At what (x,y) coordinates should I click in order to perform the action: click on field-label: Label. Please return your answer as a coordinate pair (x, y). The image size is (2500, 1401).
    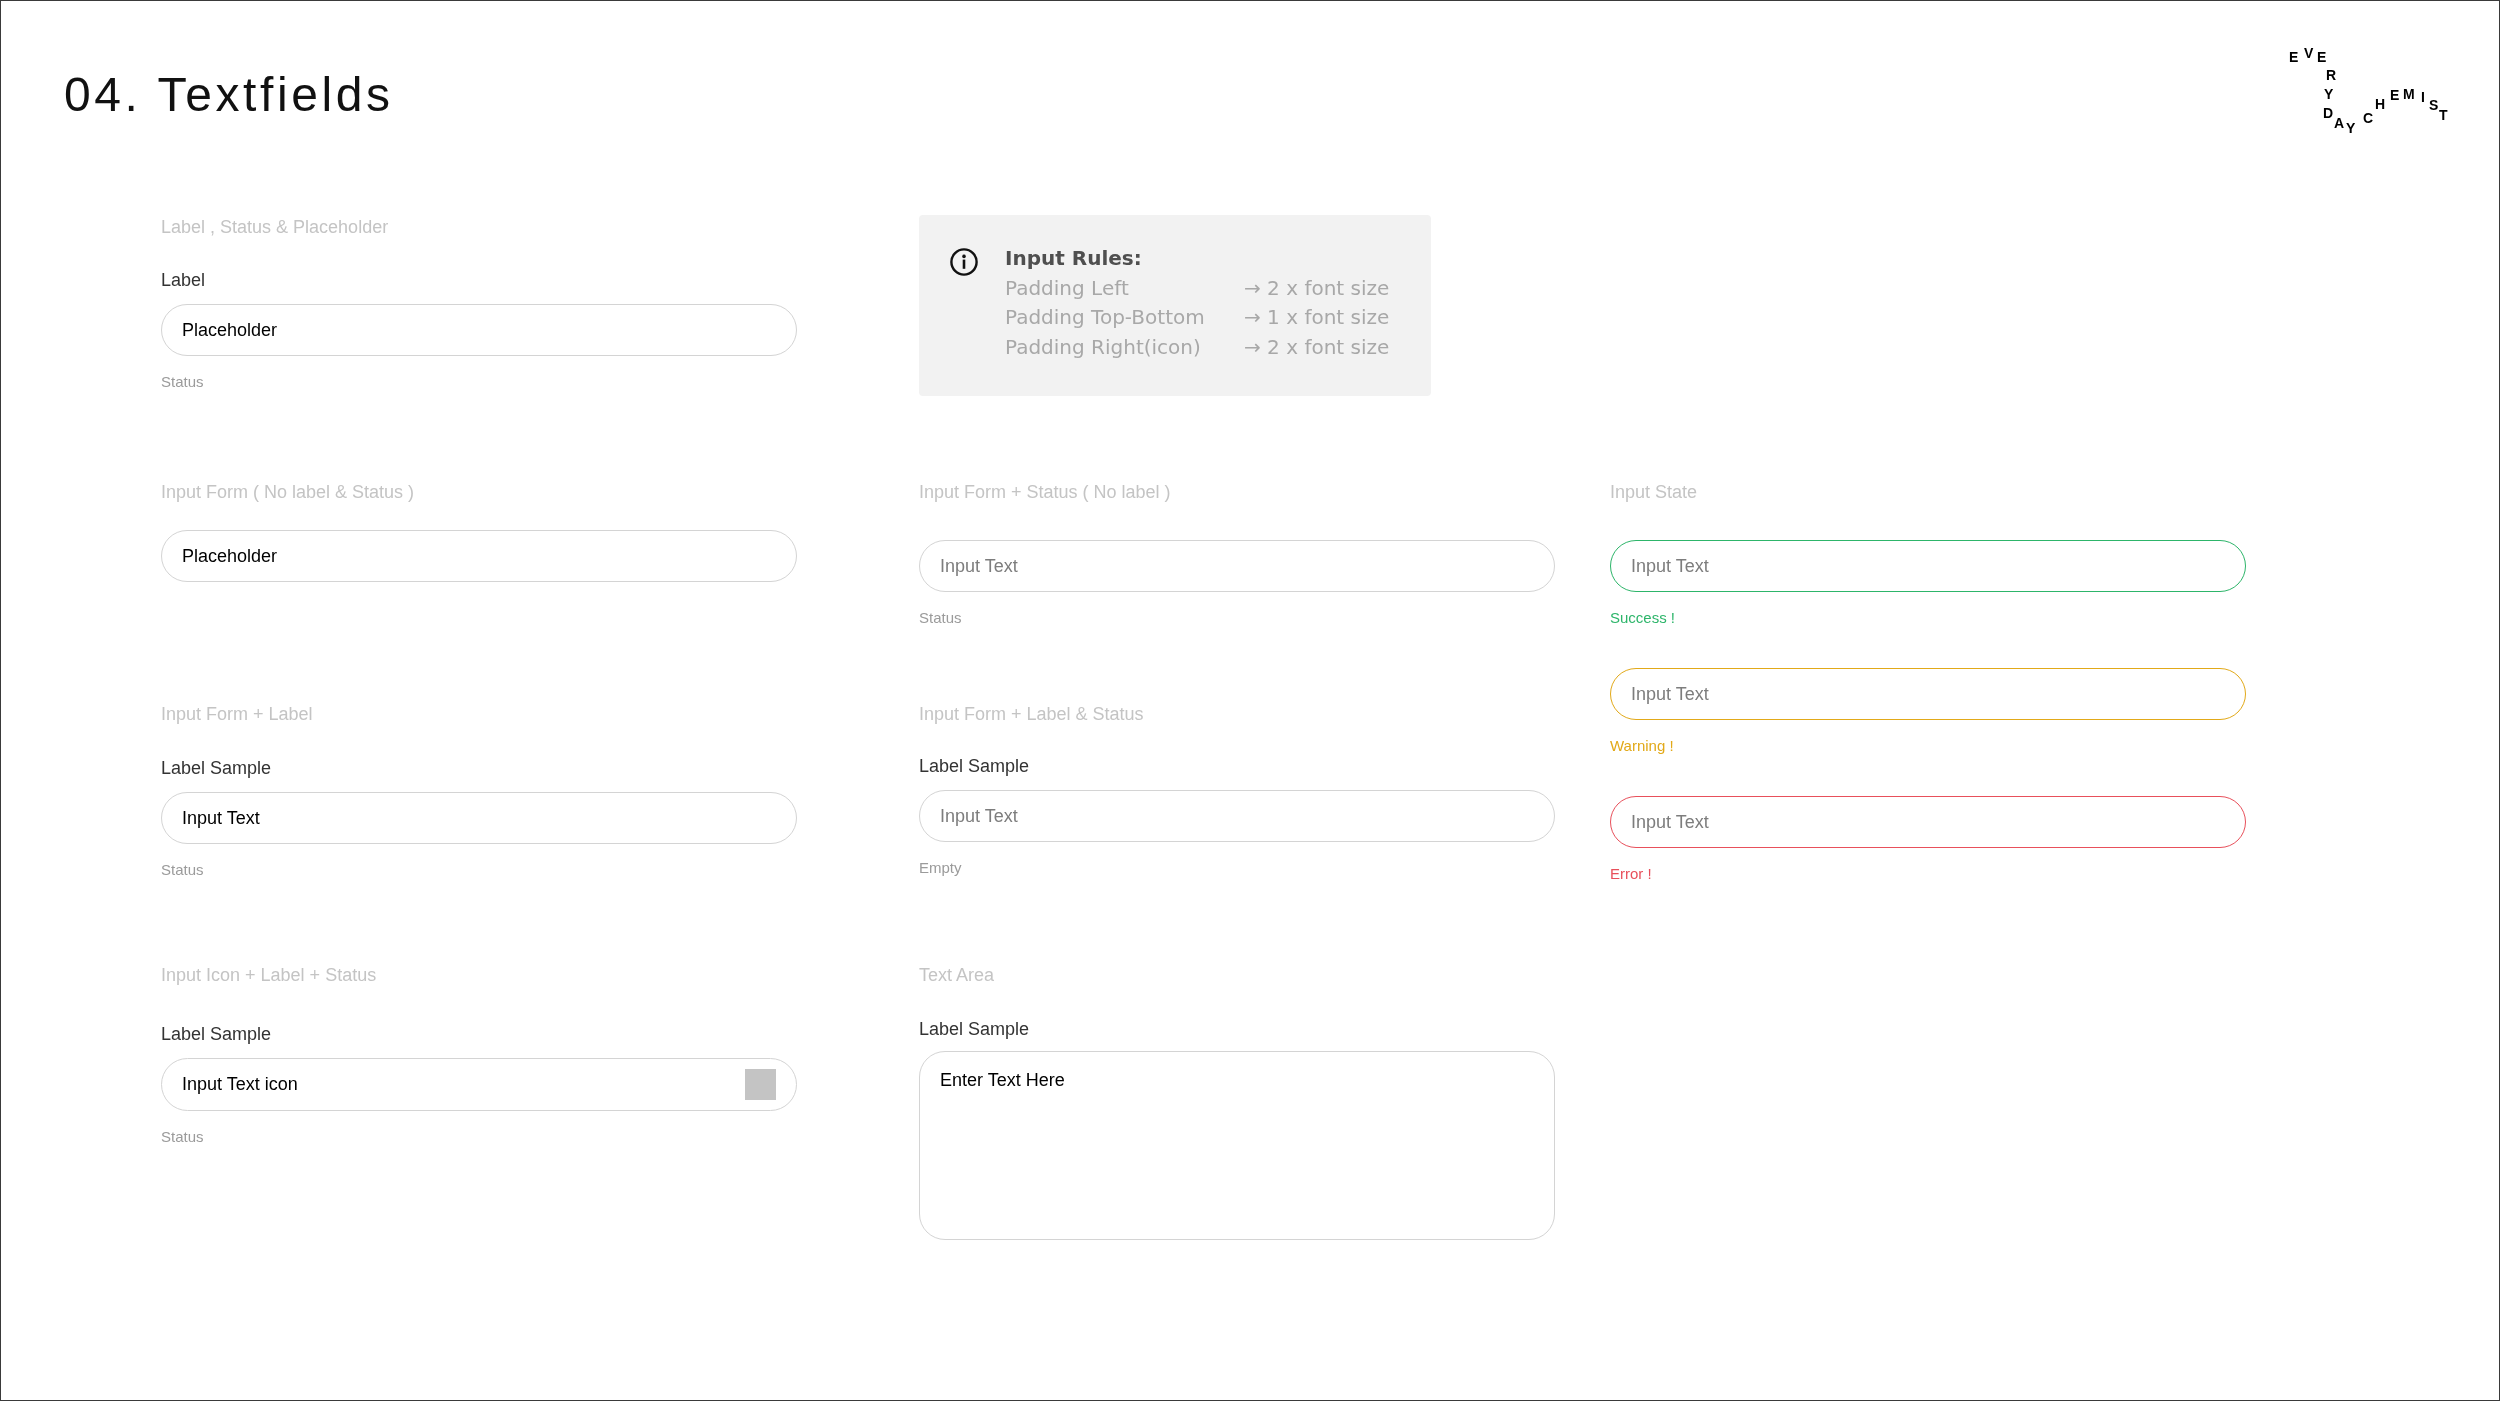
    Looking at the image, I should click on (184, 280).